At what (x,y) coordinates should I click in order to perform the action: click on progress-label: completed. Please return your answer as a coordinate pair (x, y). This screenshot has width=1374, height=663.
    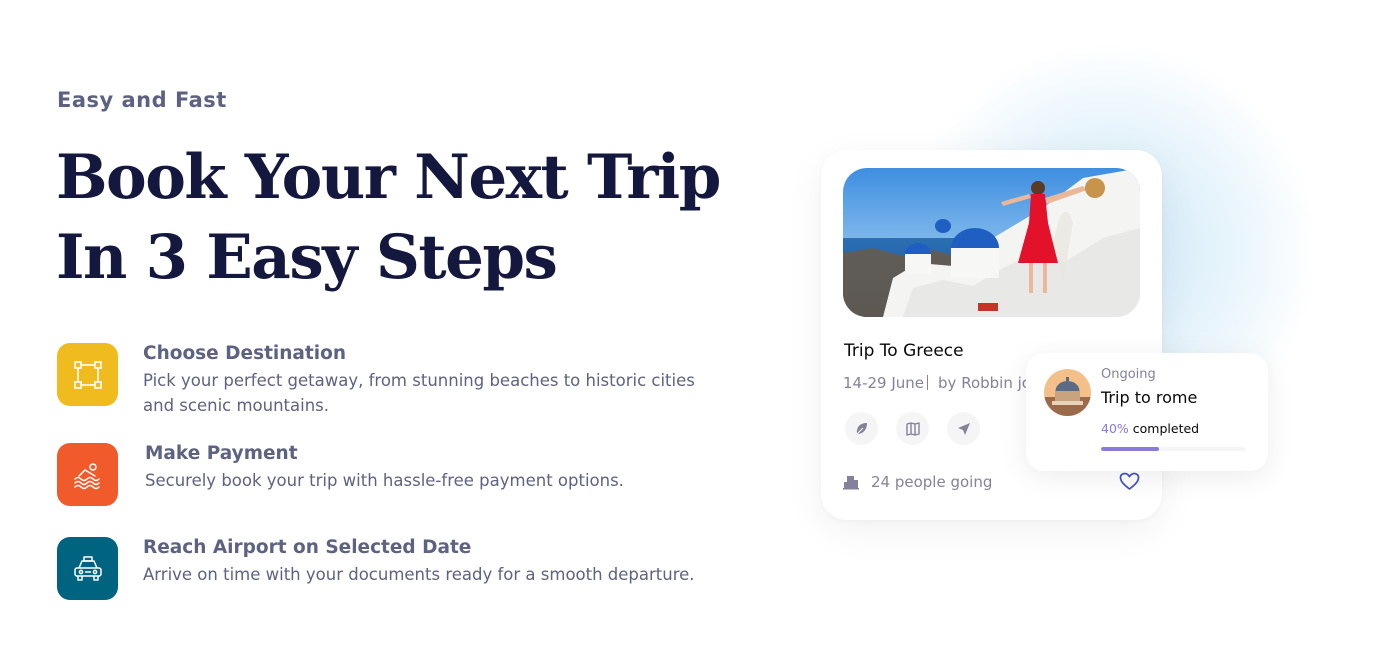
    Looking at the image, I should click on (1164, 428).